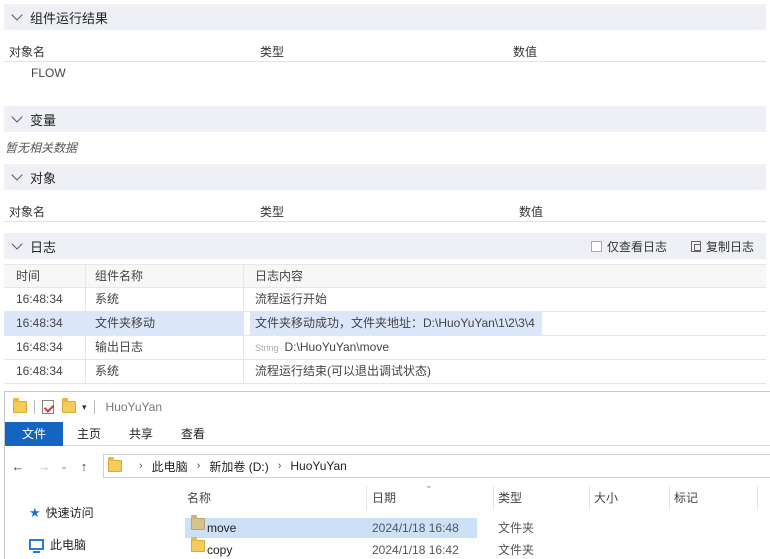 Image resolution: width=770 pixels, height=559 pixels. Describe the element at coordinates (385, 300) in the screenshot. I see `log-row: 16:48:34 系统 流程运行开始` at that location.